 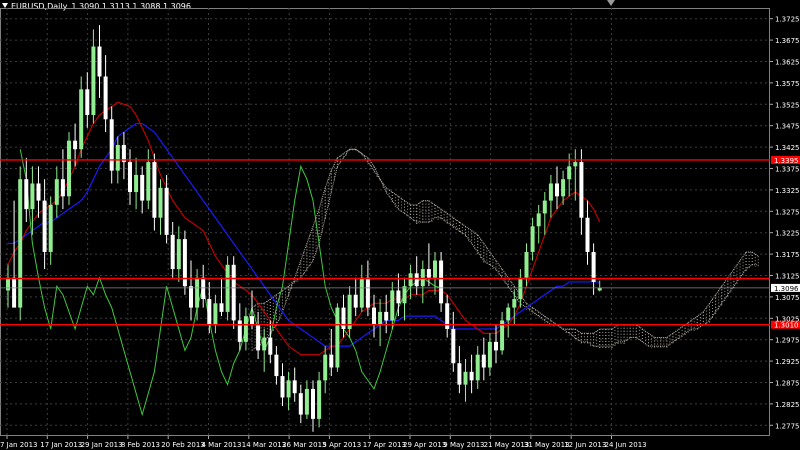 I want to click on x-tick-label: 21 May 2013, so click(x=507, y=445).